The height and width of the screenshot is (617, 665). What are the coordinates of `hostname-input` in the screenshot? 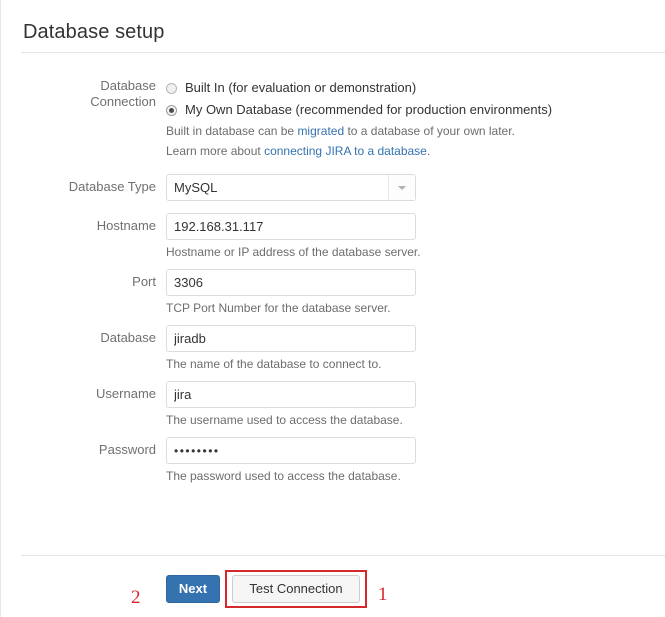 It's located at (291, 226).